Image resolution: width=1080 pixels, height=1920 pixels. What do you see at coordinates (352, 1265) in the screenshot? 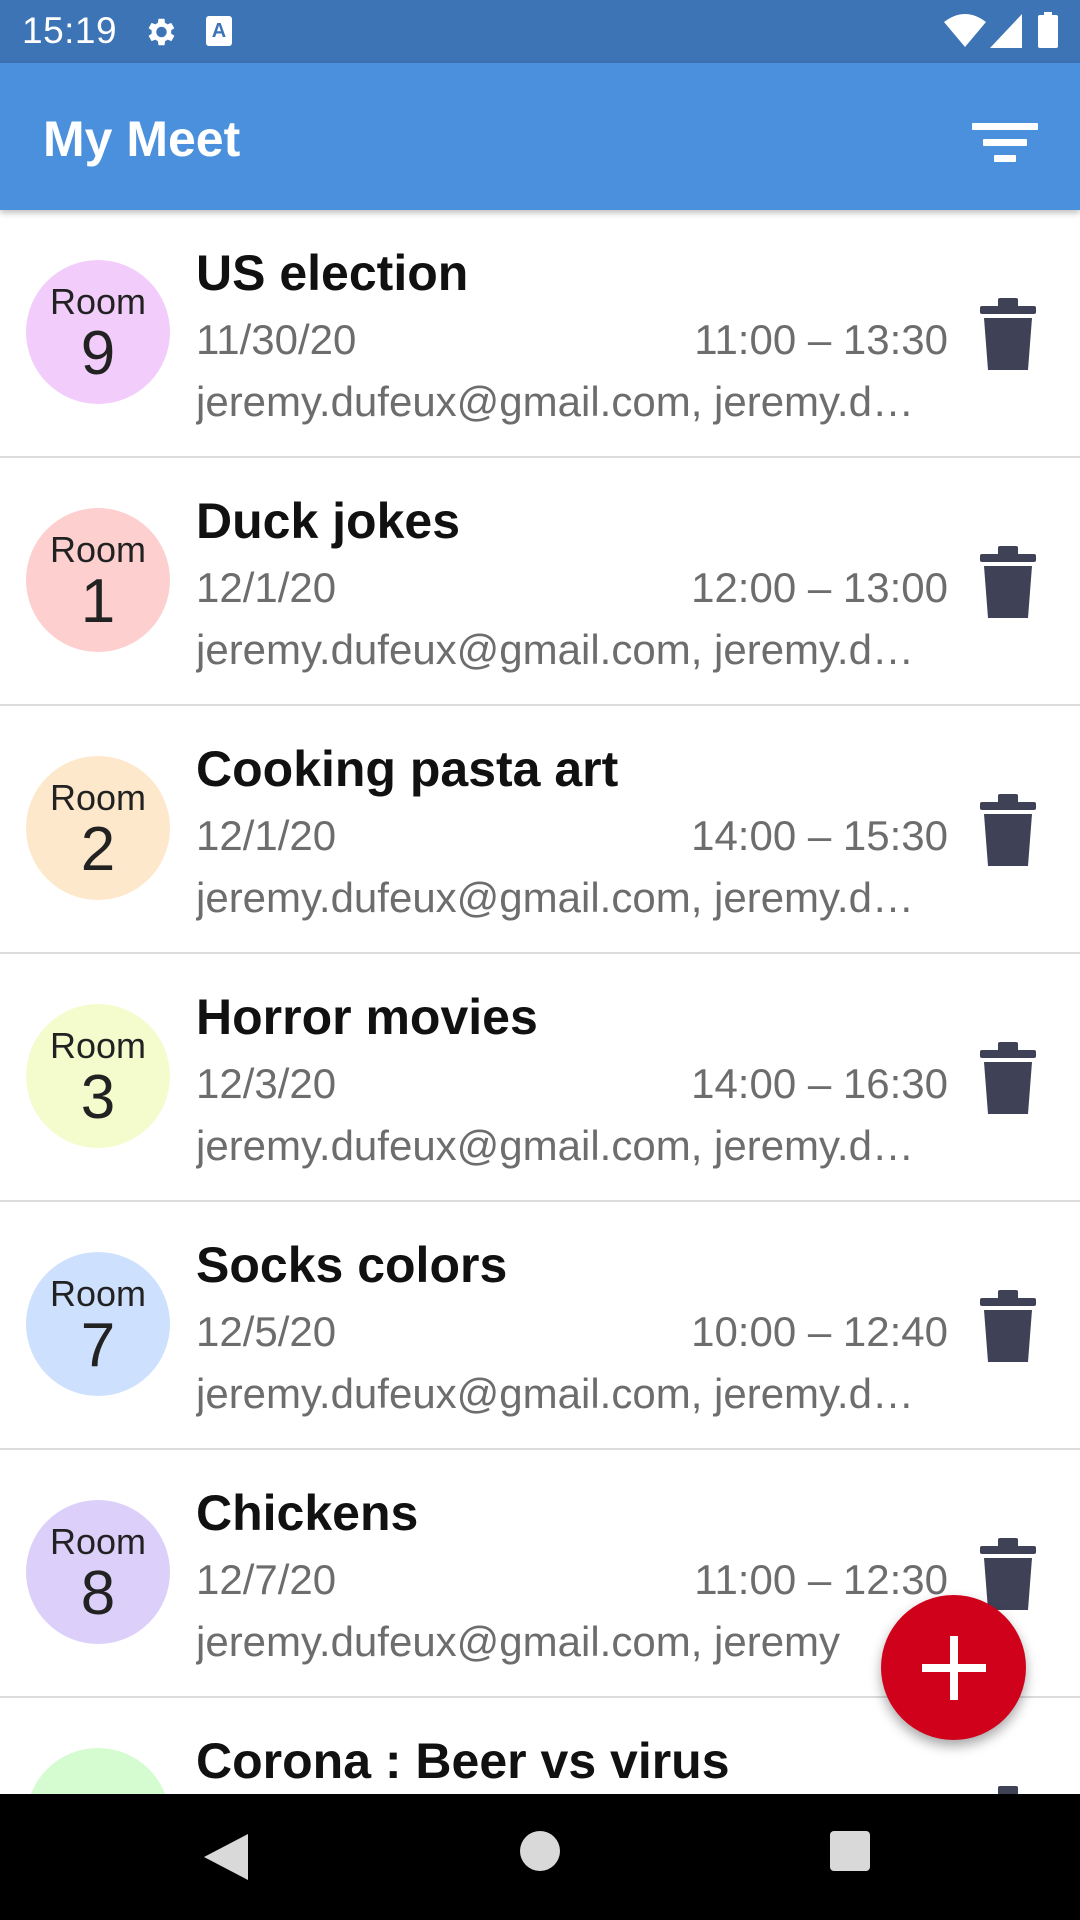
I see `meeting-title: Socks colors` at bounding box center [352, 1265].